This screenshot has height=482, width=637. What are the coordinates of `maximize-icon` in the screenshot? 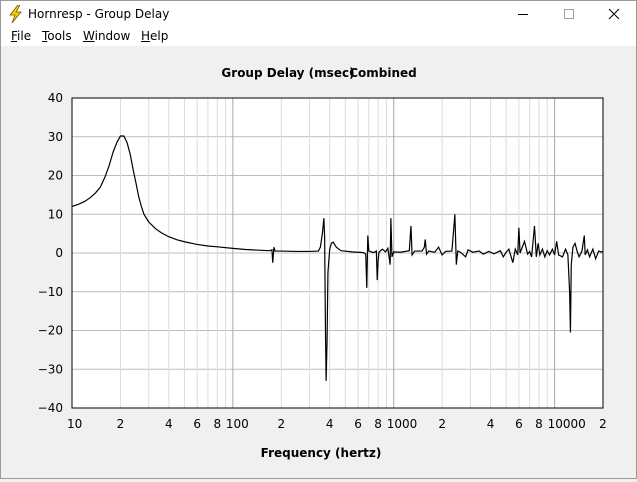 It's located at (569, 14).